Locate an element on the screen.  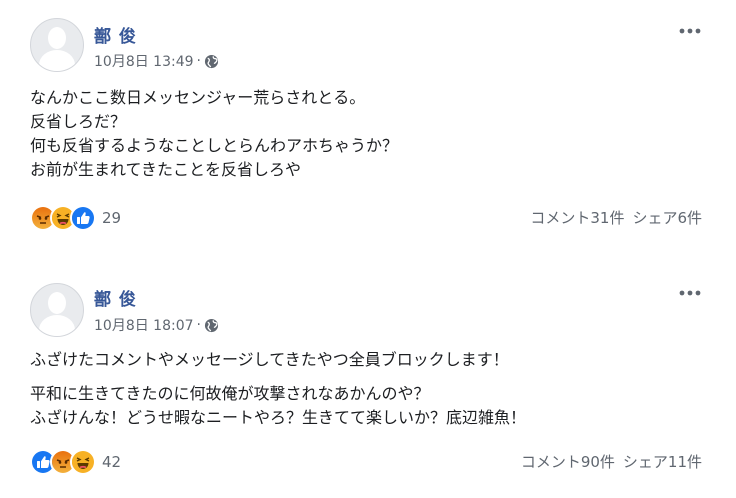
reactions-summary: 29 is located at coordinates (75, 218).